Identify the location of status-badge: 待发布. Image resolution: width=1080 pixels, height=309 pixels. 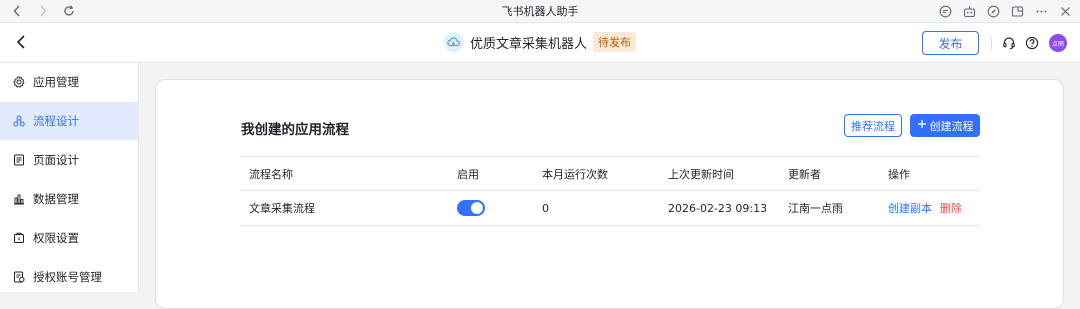
(614, 42).